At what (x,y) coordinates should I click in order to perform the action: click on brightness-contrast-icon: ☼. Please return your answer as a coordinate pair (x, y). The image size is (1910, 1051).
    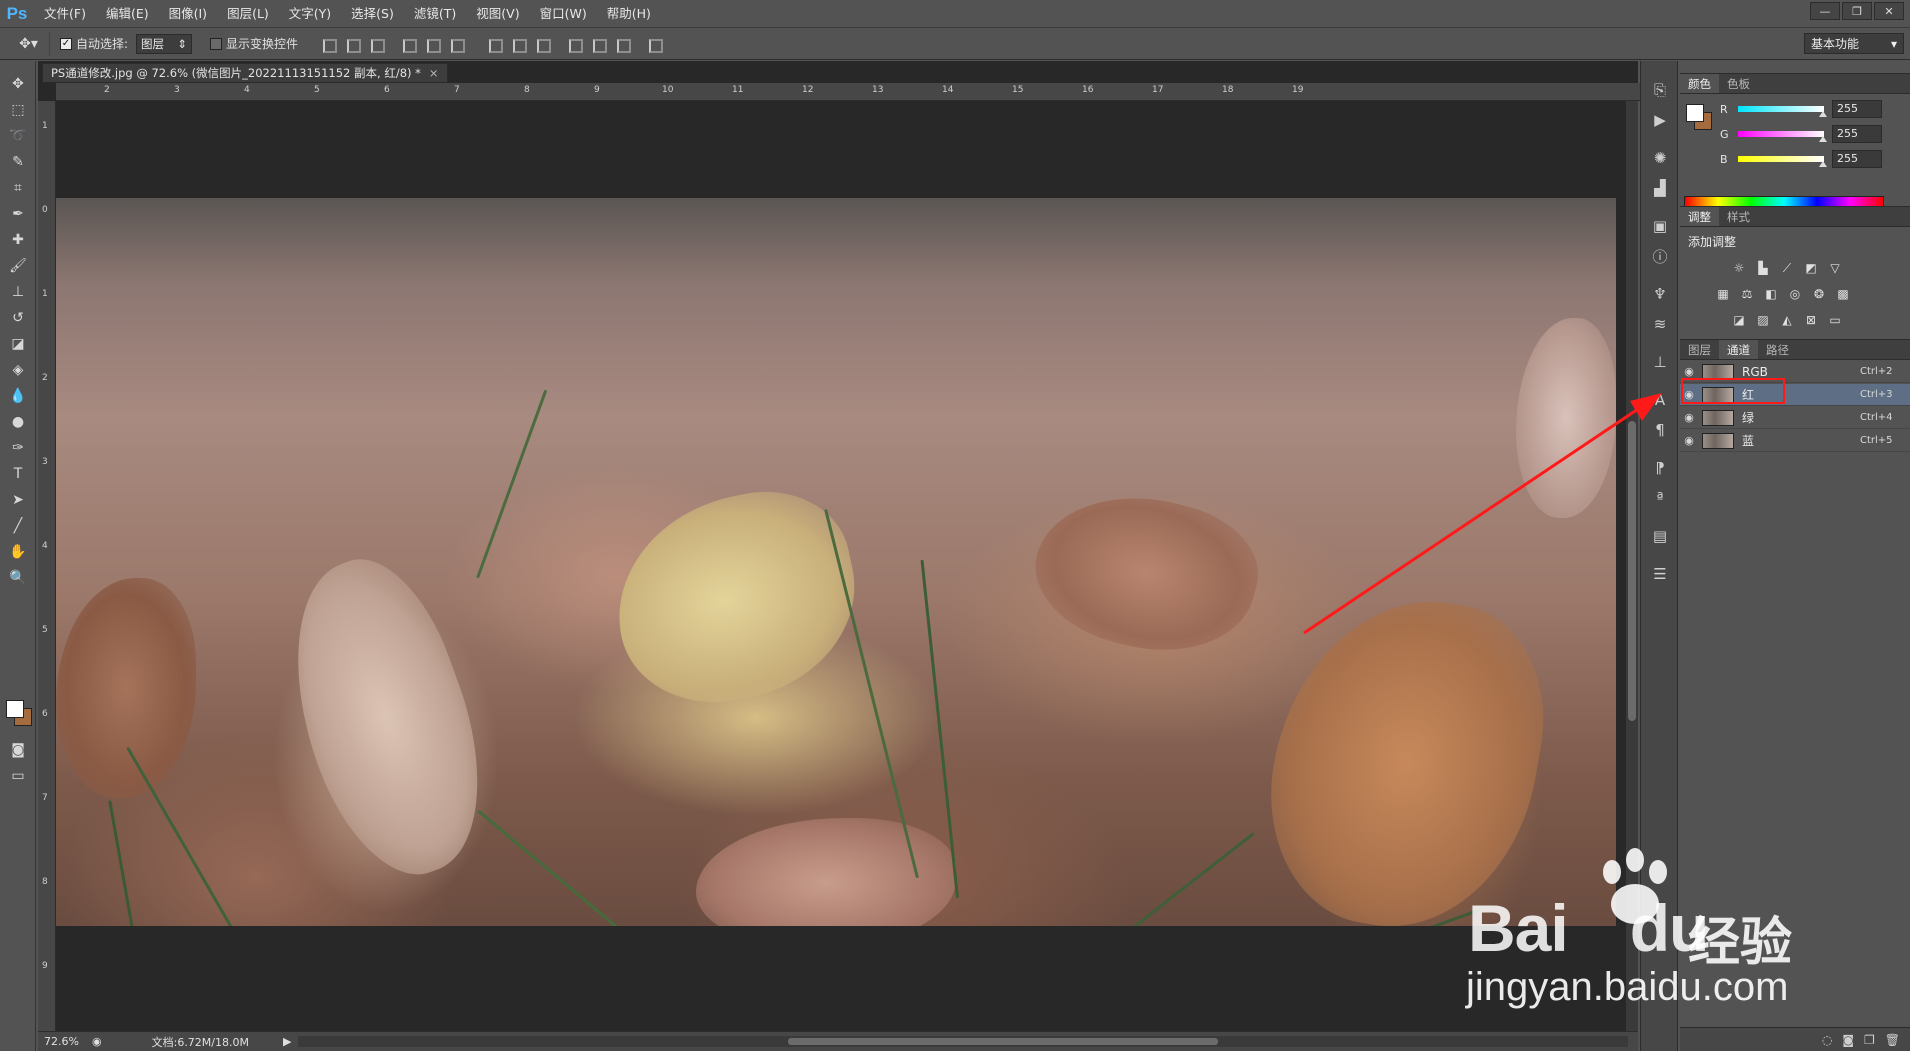
    Looking at the image, I should click on (1739, 268).